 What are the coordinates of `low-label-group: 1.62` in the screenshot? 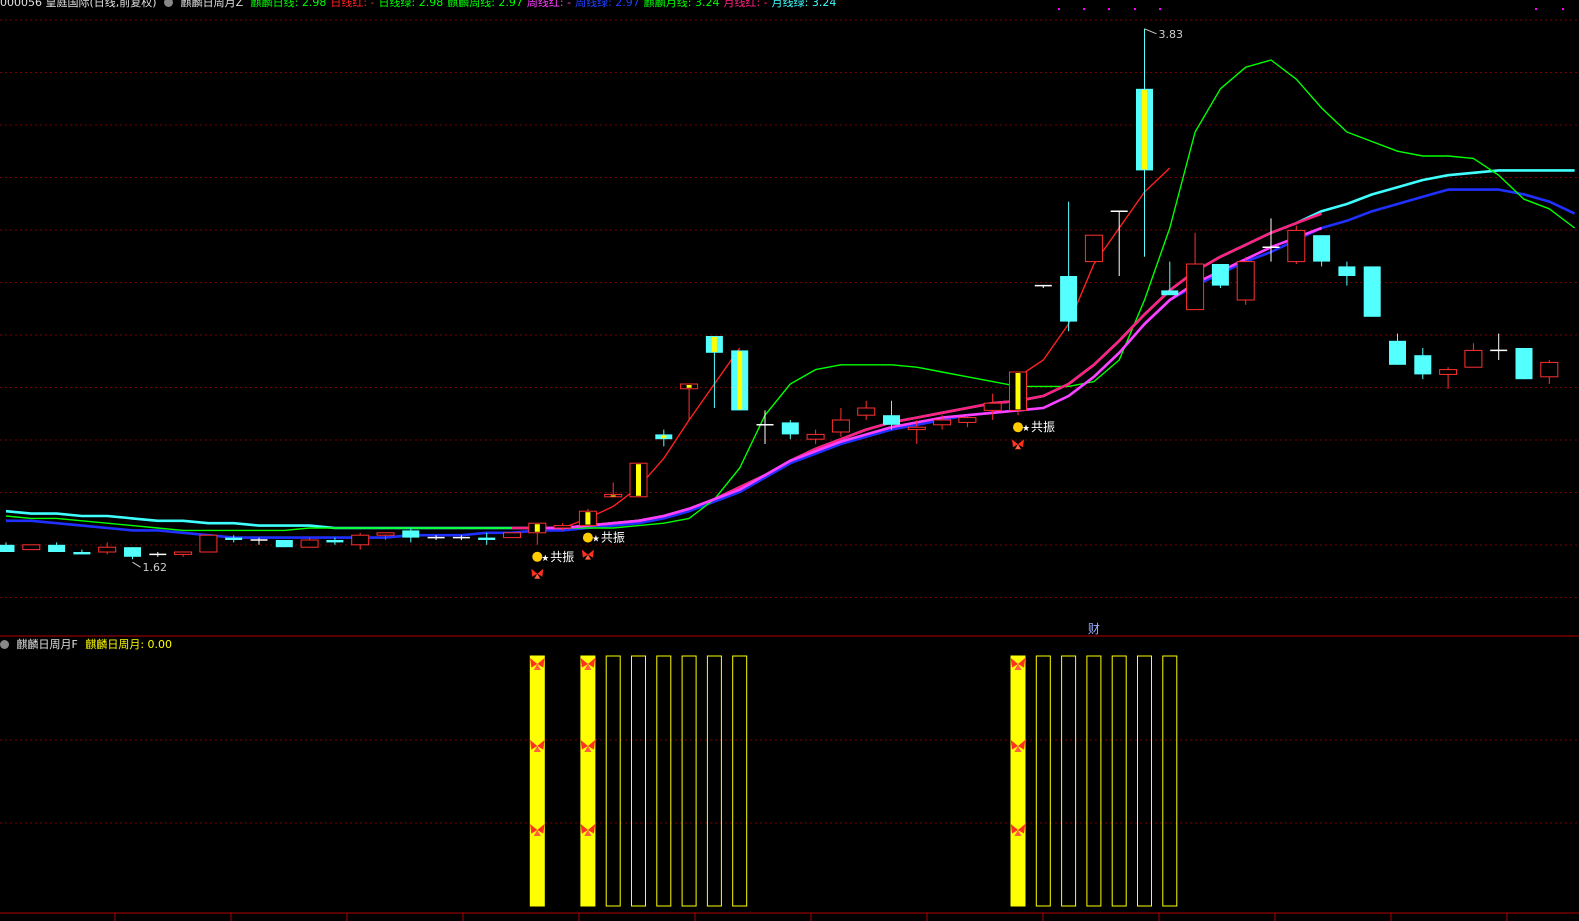 It's located at (150, 567).